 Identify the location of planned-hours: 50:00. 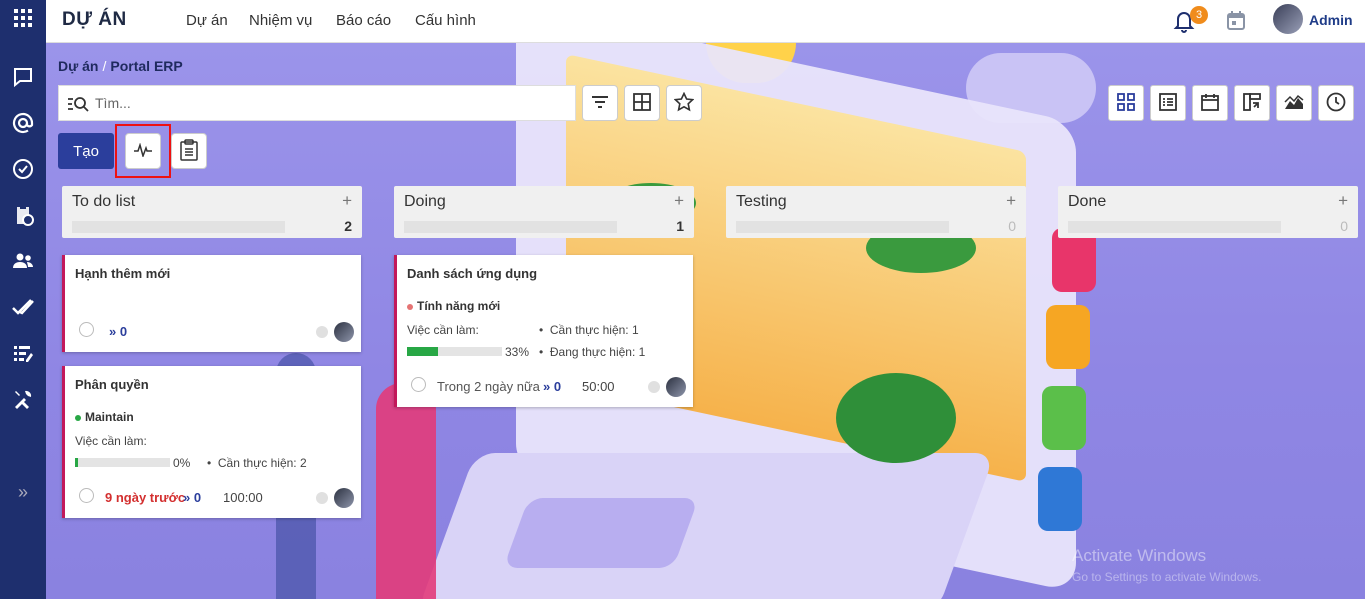
(598, 386).